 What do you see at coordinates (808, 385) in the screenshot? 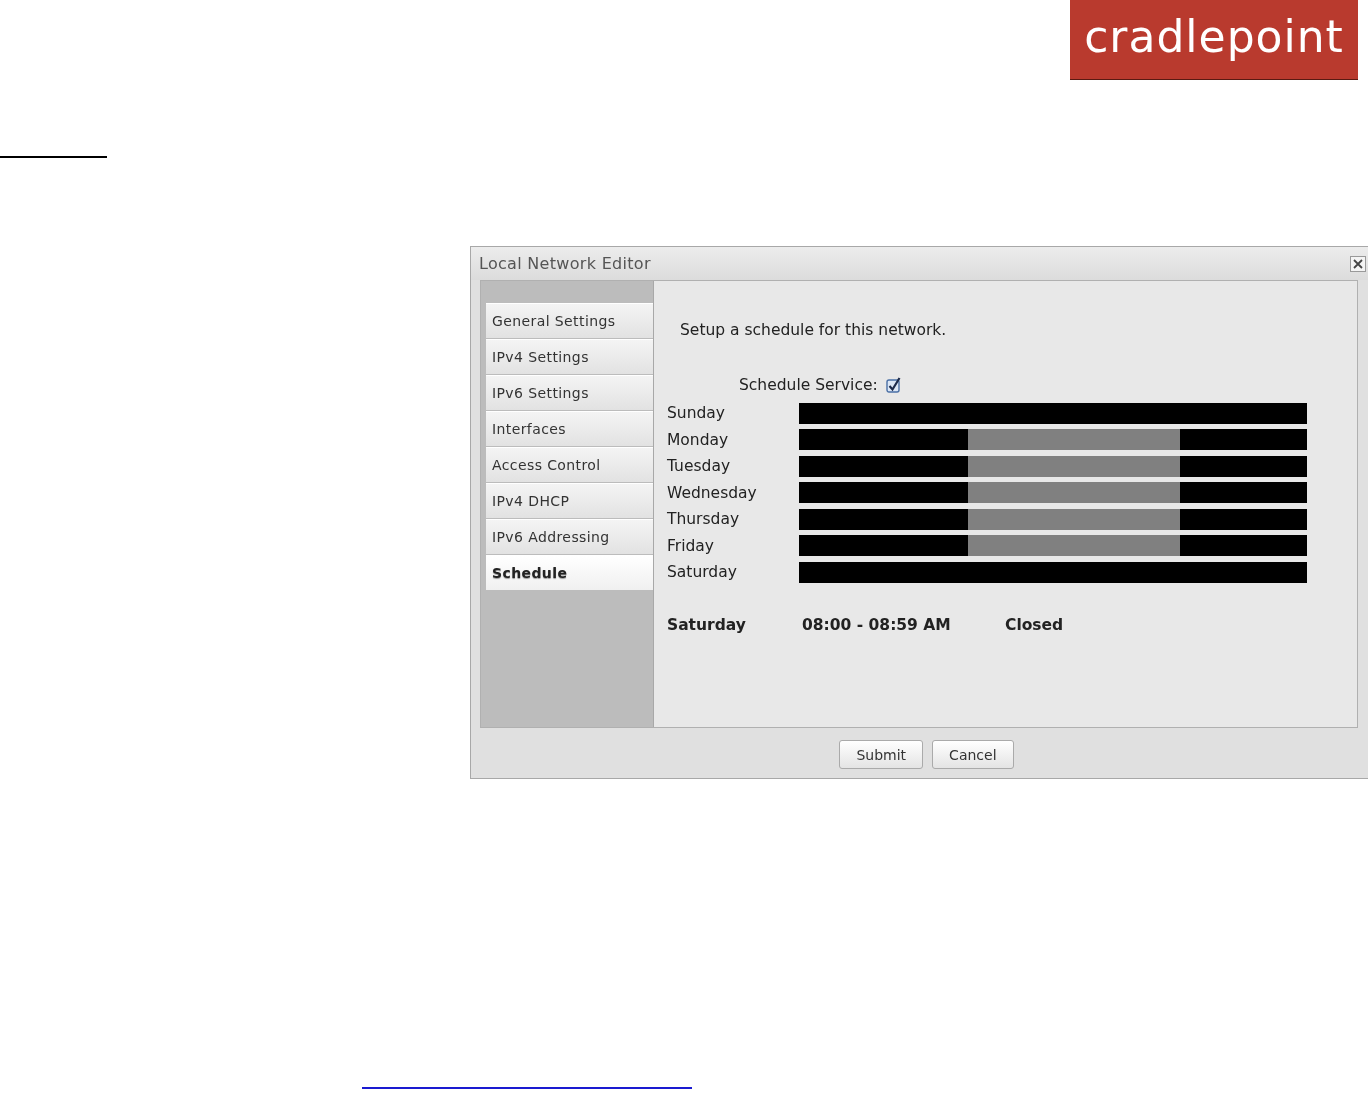
I see `schedule-service-label: Schedule Service:` at bounding box center [808, 385].